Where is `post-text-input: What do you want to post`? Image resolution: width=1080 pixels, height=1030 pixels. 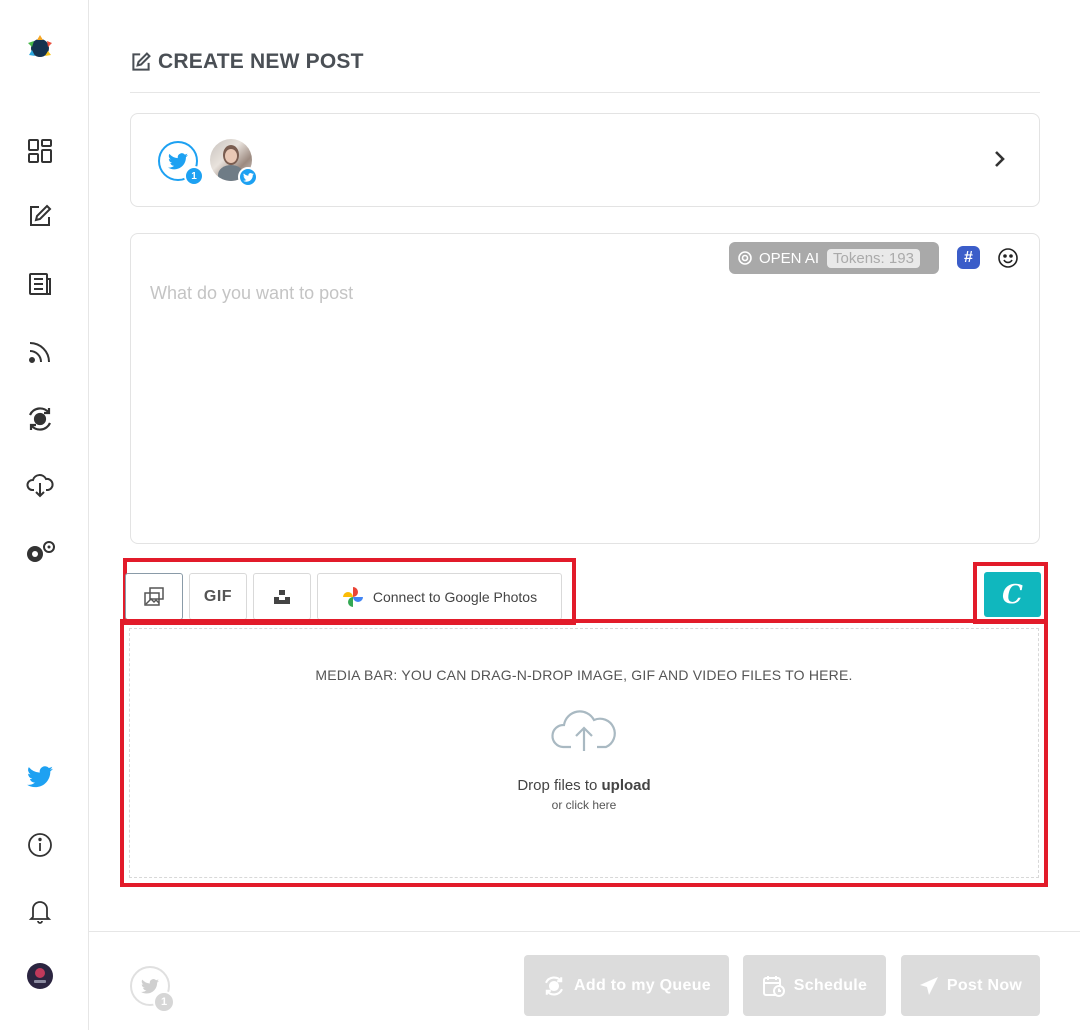 post-text-input: What do you want to post is located at coordinates (251, 293).